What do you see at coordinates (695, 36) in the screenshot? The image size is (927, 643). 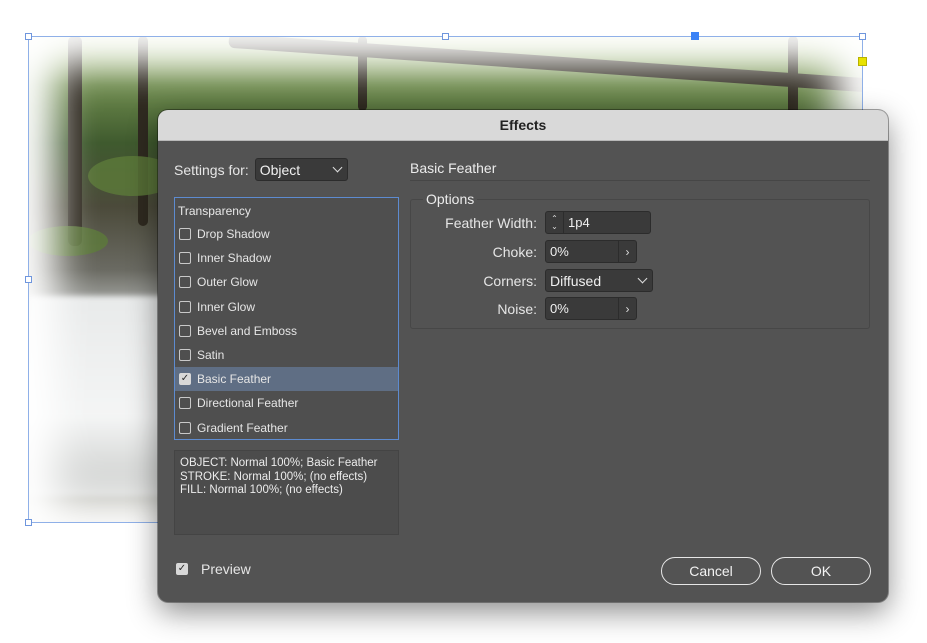 I see `content-grabber` at bounding box center [695, 36].